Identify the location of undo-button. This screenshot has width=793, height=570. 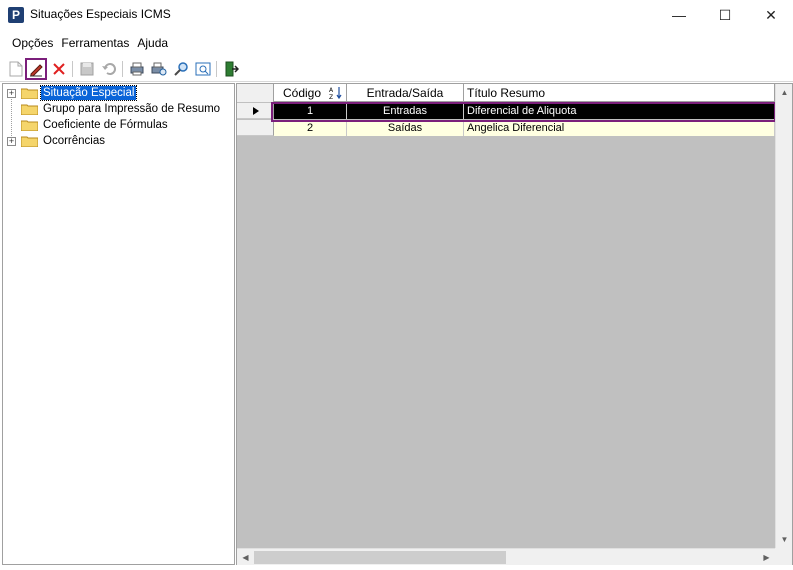
(109, 69).